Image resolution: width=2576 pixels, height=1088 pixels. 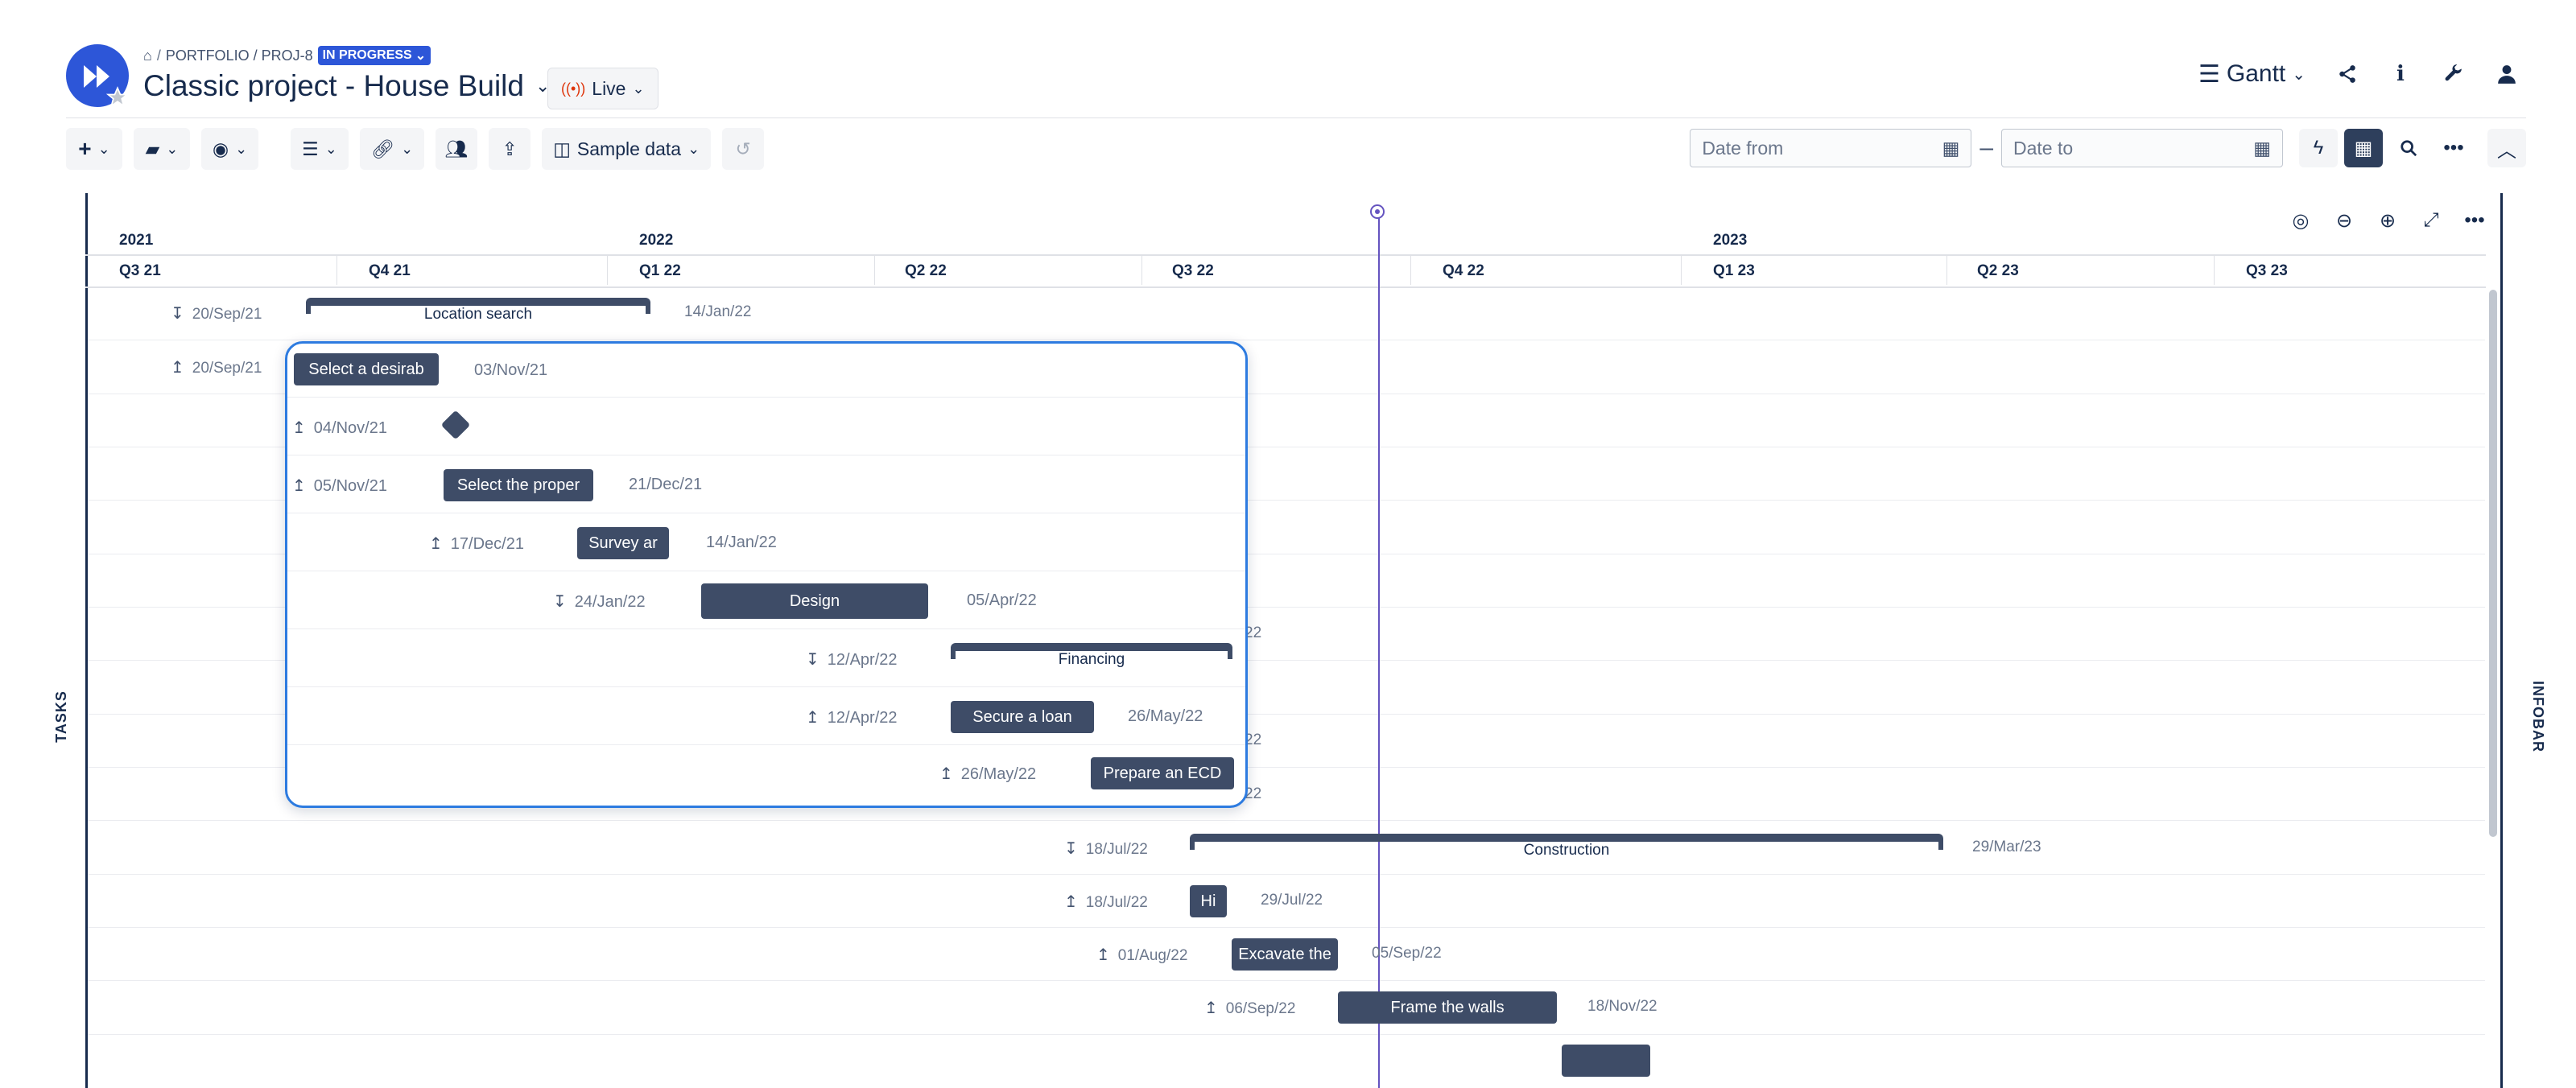 I want to click on users-icon: 👥︎, so click(x=456, y=148).